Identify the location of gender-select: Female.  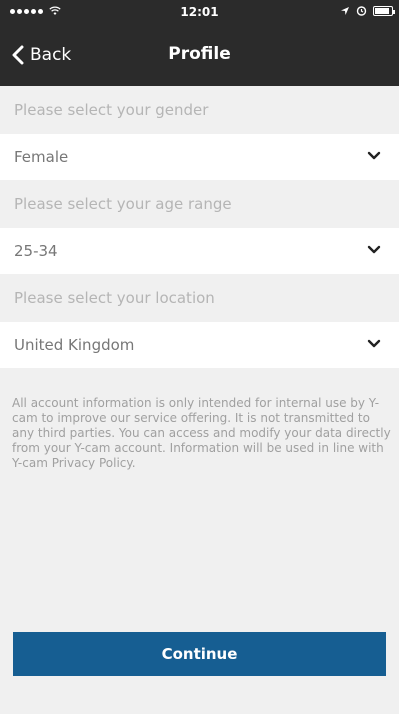
(199, 157).